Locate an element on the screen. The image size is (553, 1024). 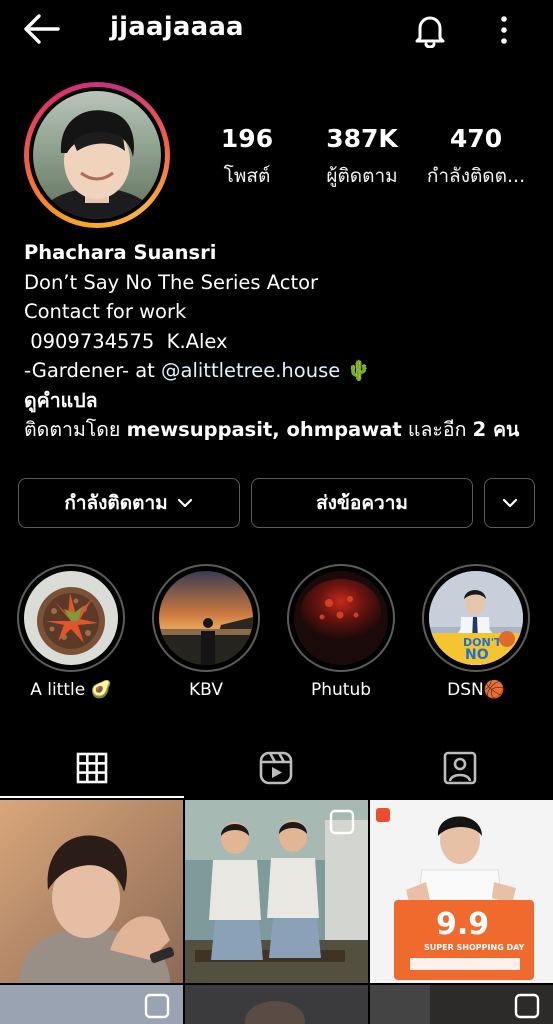
bio-gardener-prefix: -Gardener- at is located at coordinates (93, 370).